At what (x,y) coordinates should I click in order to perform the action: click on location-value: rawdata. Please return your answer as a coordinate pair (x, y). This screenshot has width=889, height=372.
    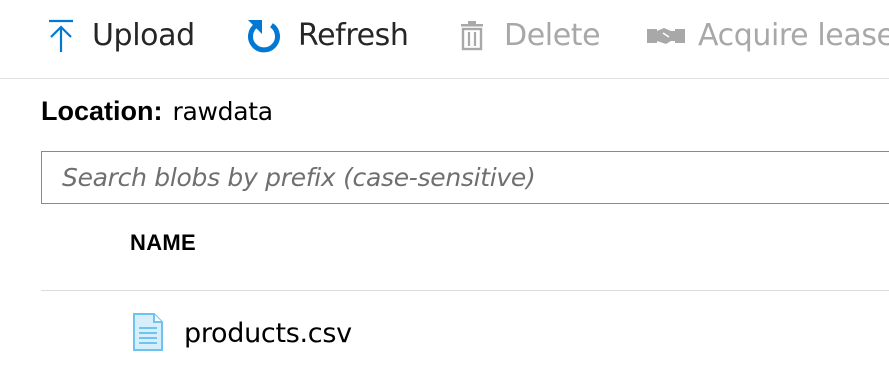
    Looking at the image, I should click on (223, 111).